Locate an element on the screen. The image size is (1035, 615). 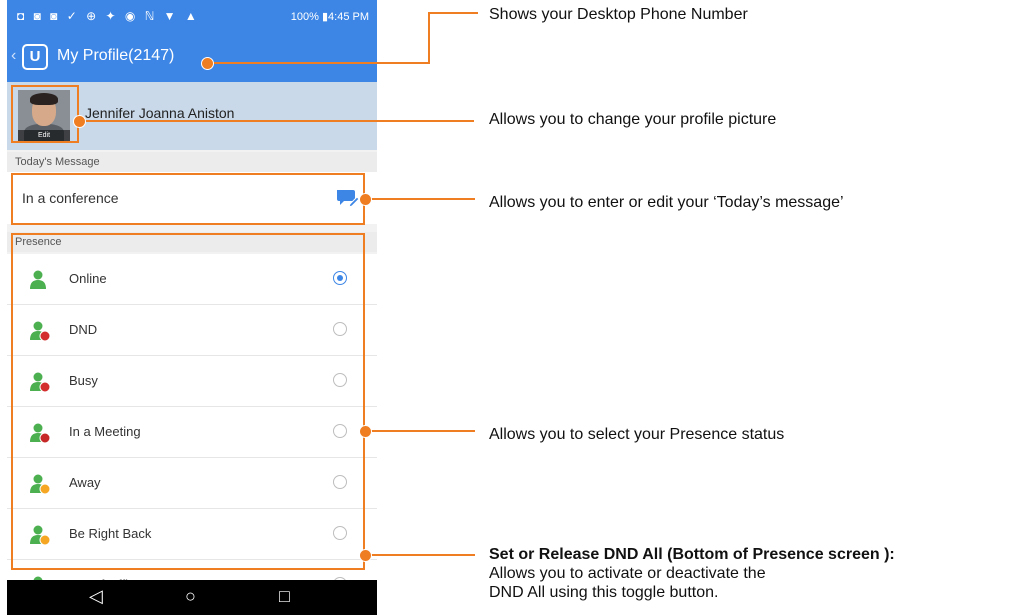
back-chevron-icon: ‹ is located at coordinates (13, 56).